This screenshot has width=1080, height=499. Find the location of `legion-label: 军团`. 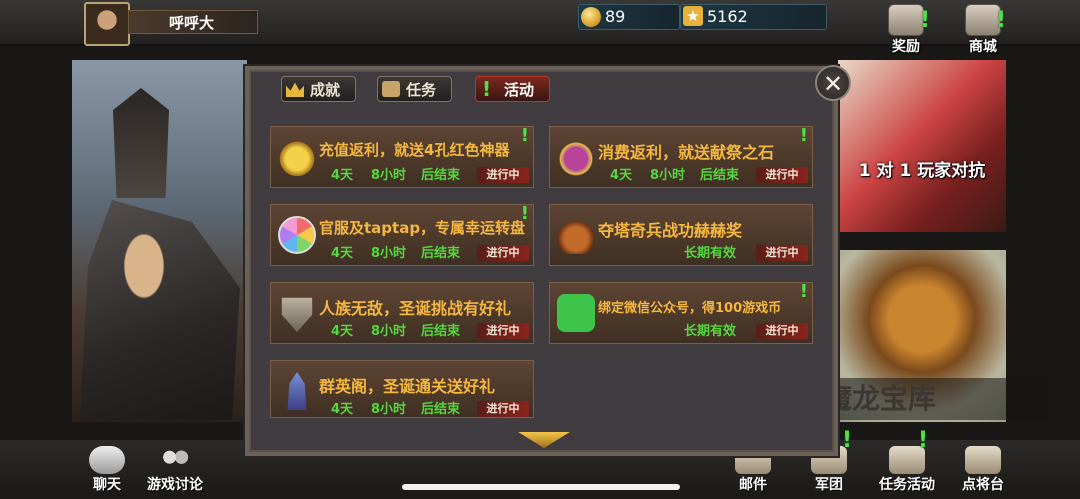

legion-label: 军团 is located at coordinates (829, 485).